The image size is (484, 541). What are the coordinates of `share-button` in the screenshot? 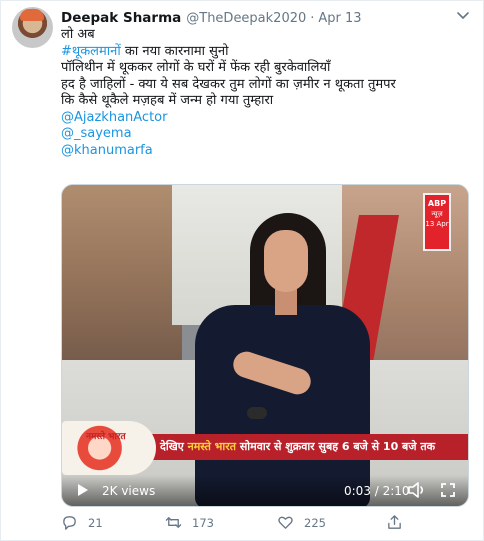 It's located at (399, 522).